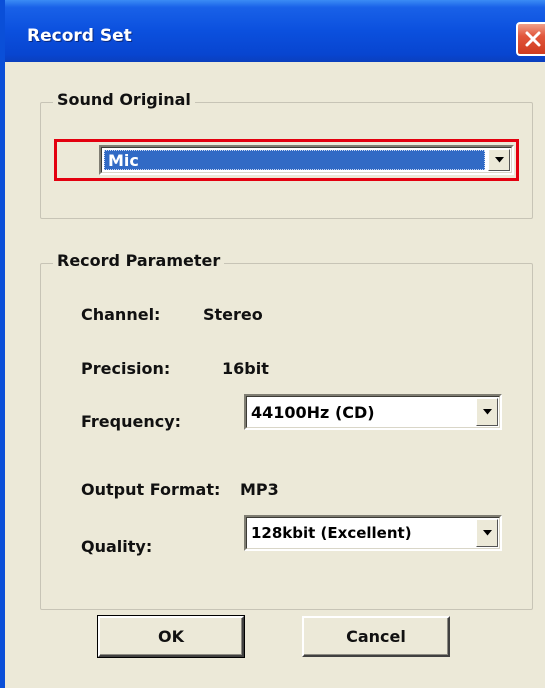  I want to click on frequency-dropdown: 44100Hz (CD), so click(373, 412).